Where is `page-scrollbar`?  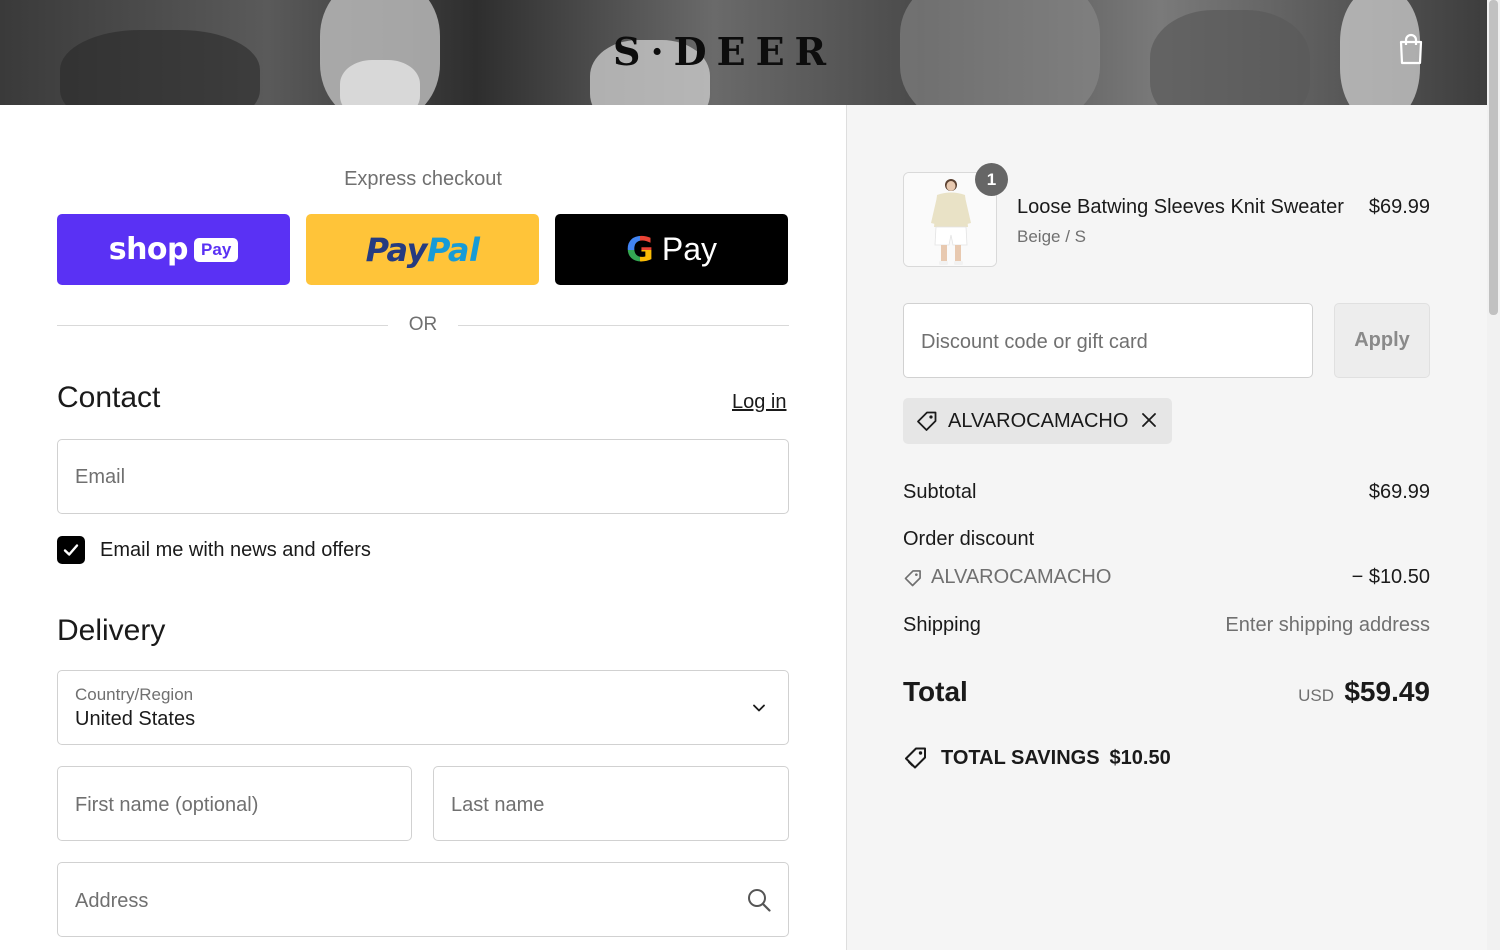
page-scrollbar is located at coordinates (1493, 475).